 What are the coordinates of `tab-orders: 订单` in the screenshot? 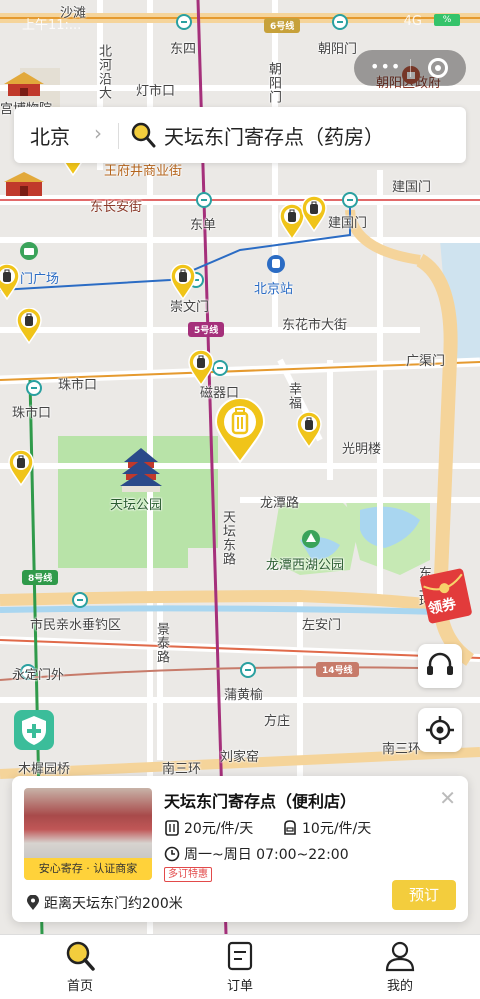 It's located at (240, 966).